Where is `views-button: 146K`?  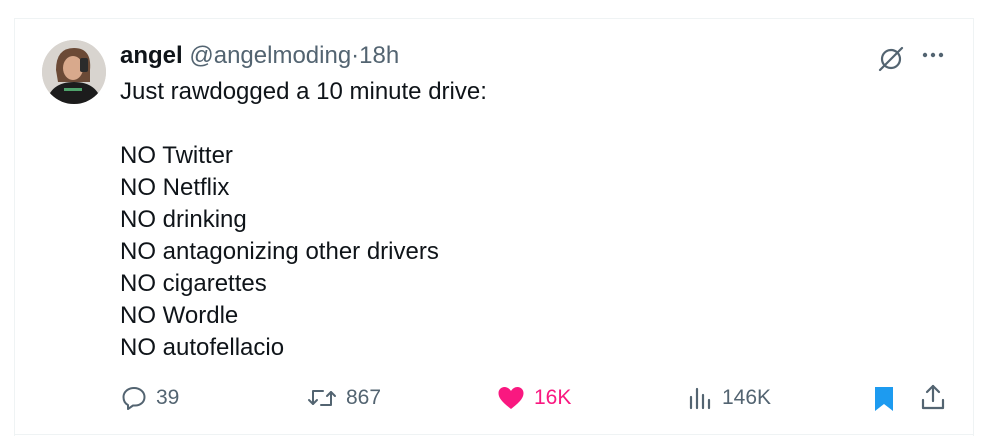
views-button: 146K is located at coordinates (728, 398).